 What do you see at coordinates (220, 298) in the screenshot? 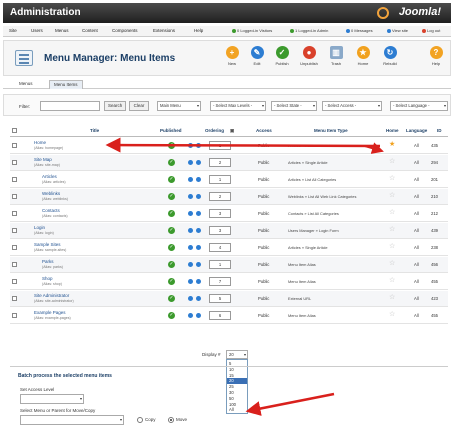
I see `ordering-input: 5` at bounding box center [220, 298].